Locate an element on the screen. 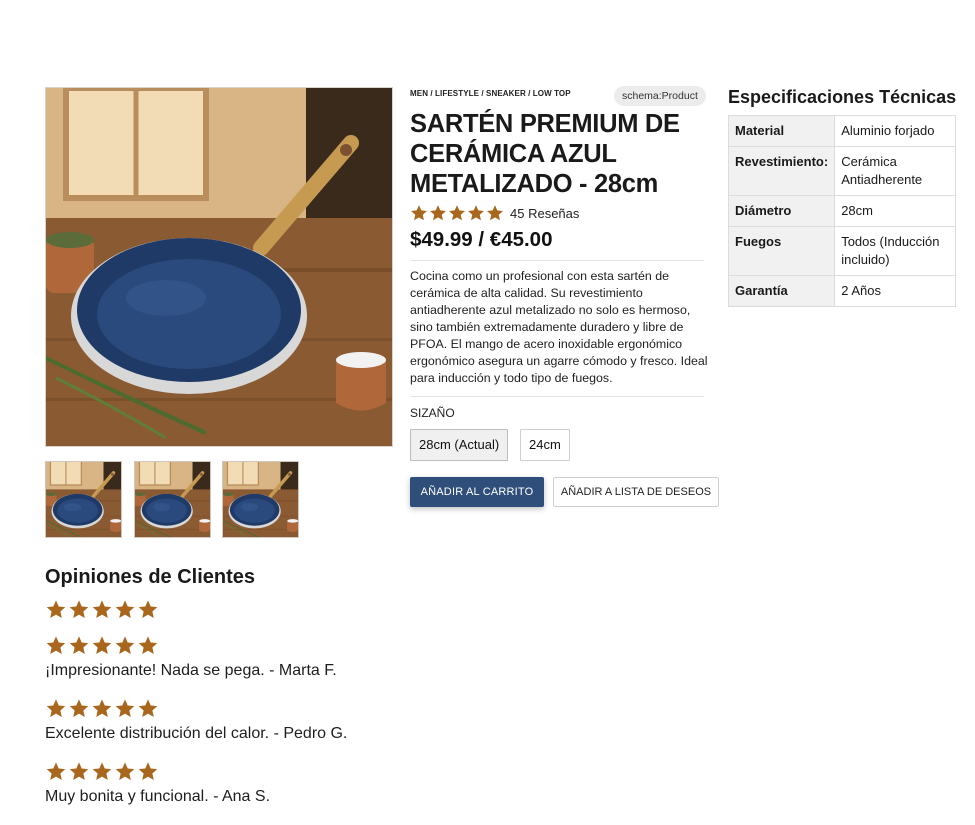  add-to-wishlist-button: AÑADIR A LISTA DE DESEOS is located at coordinates (636, 492).